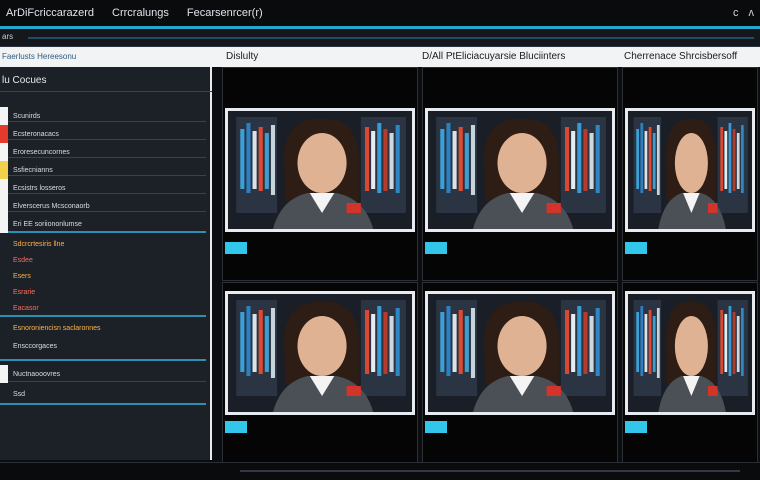  Describe the element at coordinates (19, 394) in the screenshot. I see `sidebar-item-label: Ssd` at that location.